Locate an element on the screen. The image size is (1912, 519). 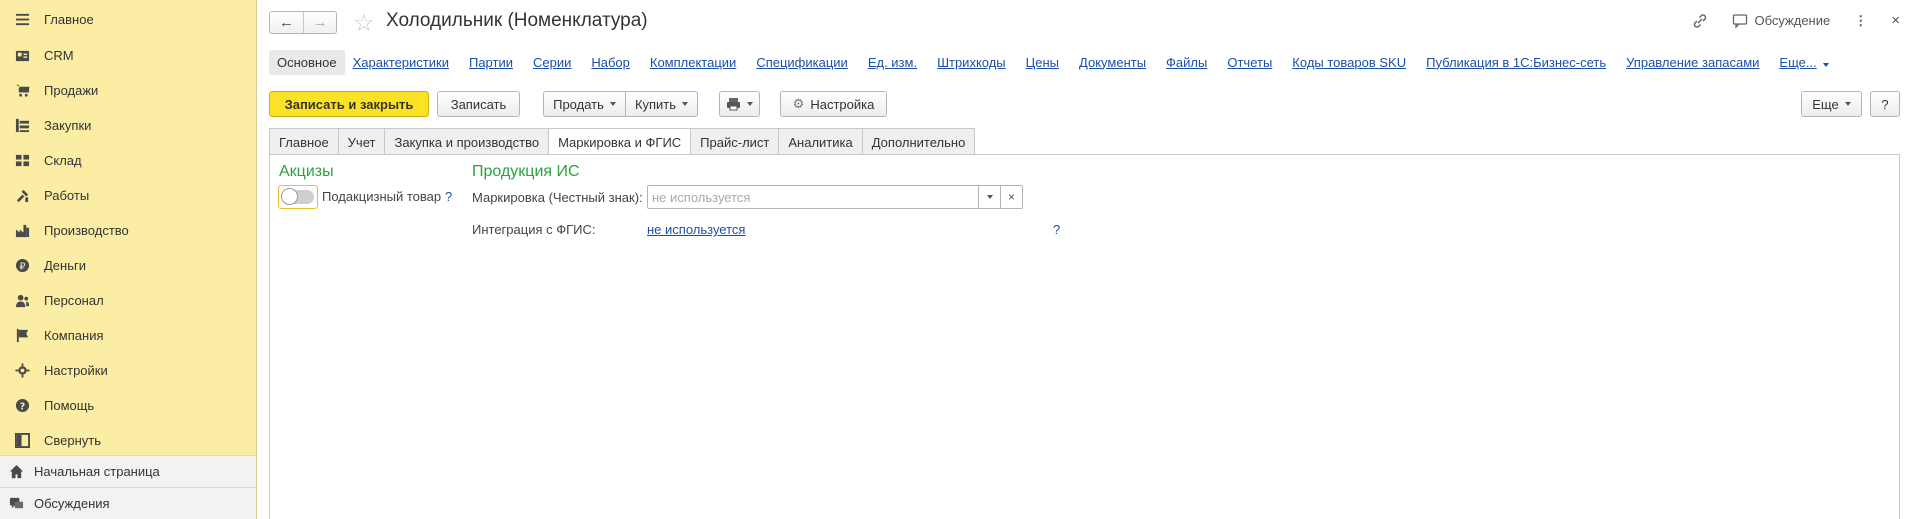
sidebar-item-label: Обсуждения is located at coordinates (72, 503).